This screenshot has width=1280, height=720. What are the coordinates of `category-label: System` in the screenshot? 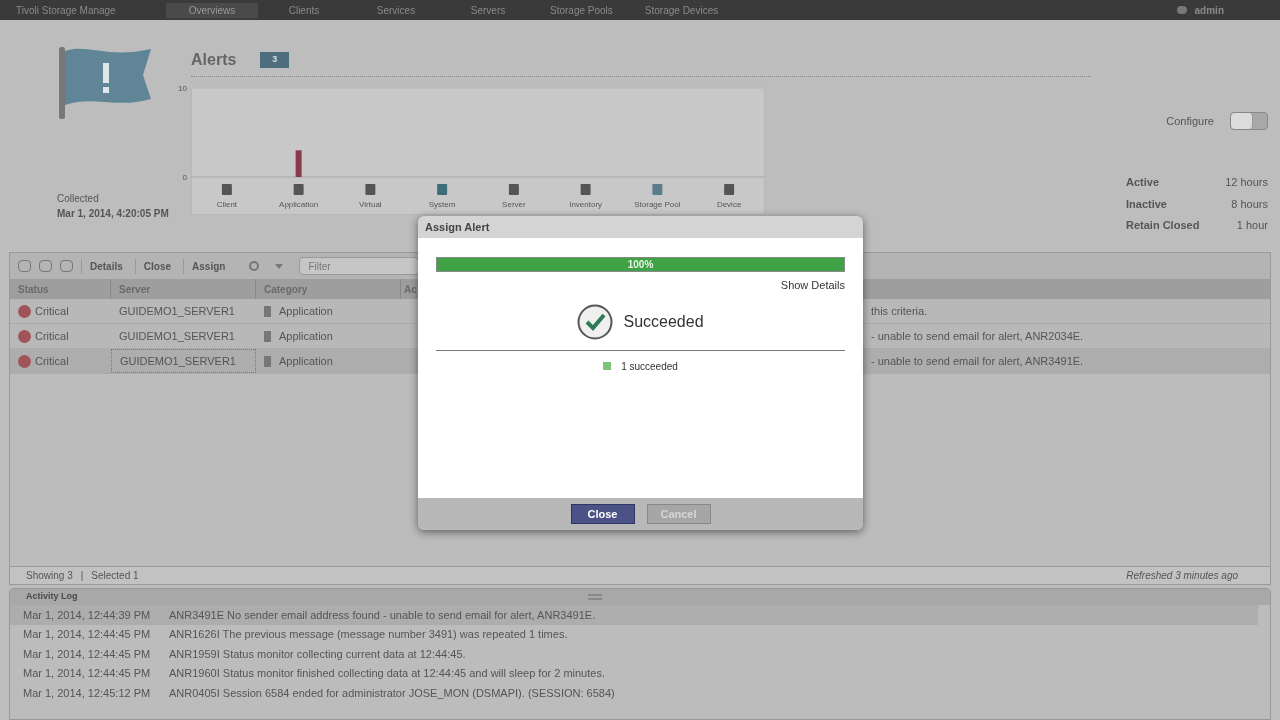 It's located at (442, 204).